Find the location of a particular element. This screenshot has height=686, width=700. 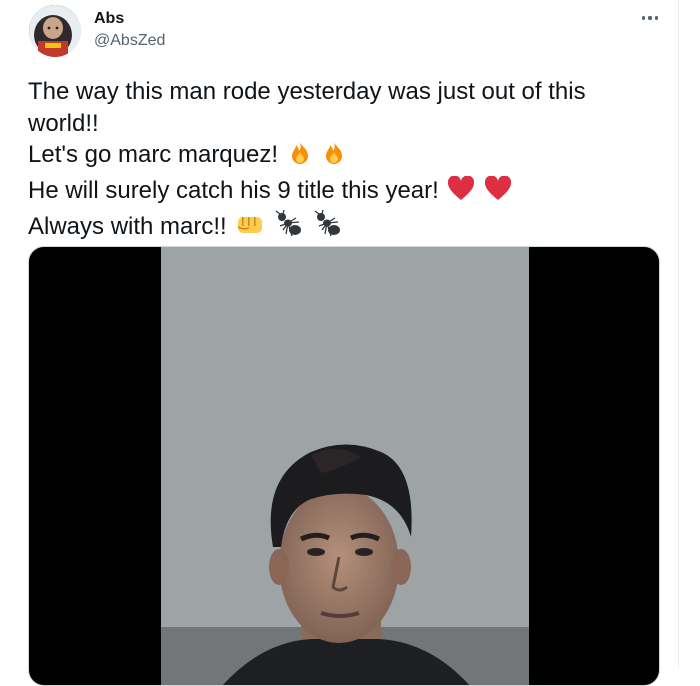

tweet-line: Always with marc!! is located at coordinates (338, 228).